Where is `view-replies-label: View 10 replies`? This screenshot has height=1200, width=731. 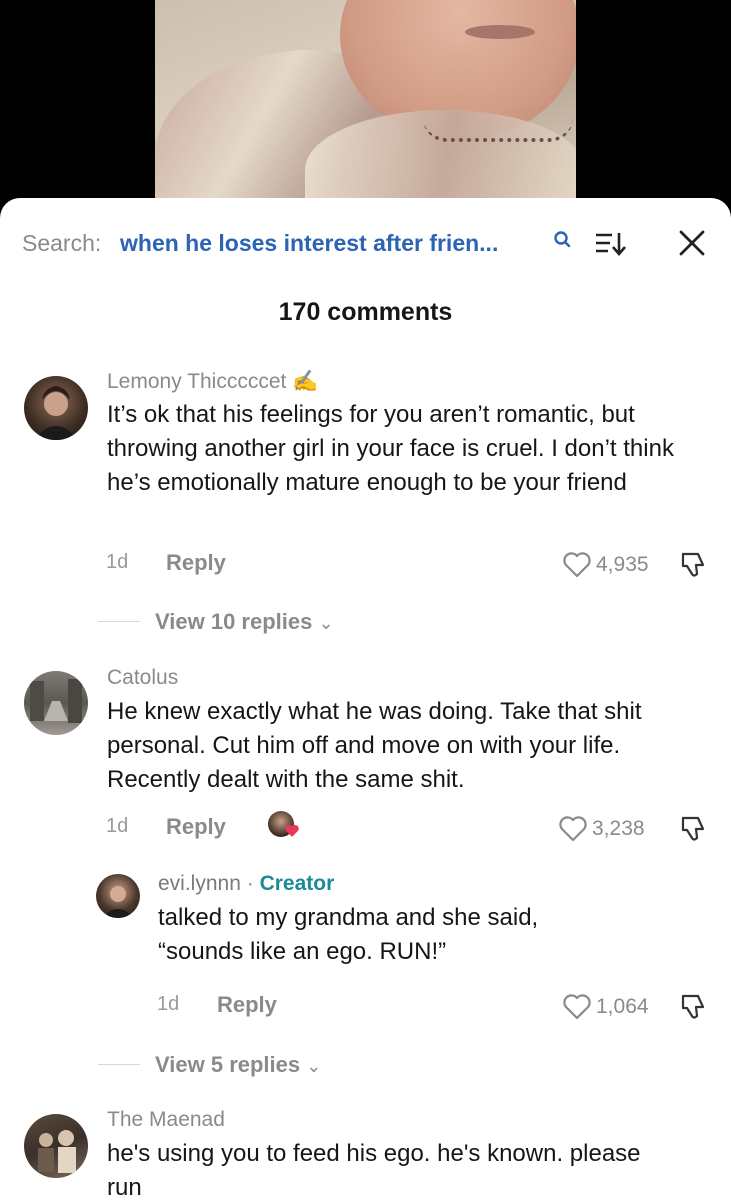 view-replies-label: View 10 replies is located at coordinates (234, 621).